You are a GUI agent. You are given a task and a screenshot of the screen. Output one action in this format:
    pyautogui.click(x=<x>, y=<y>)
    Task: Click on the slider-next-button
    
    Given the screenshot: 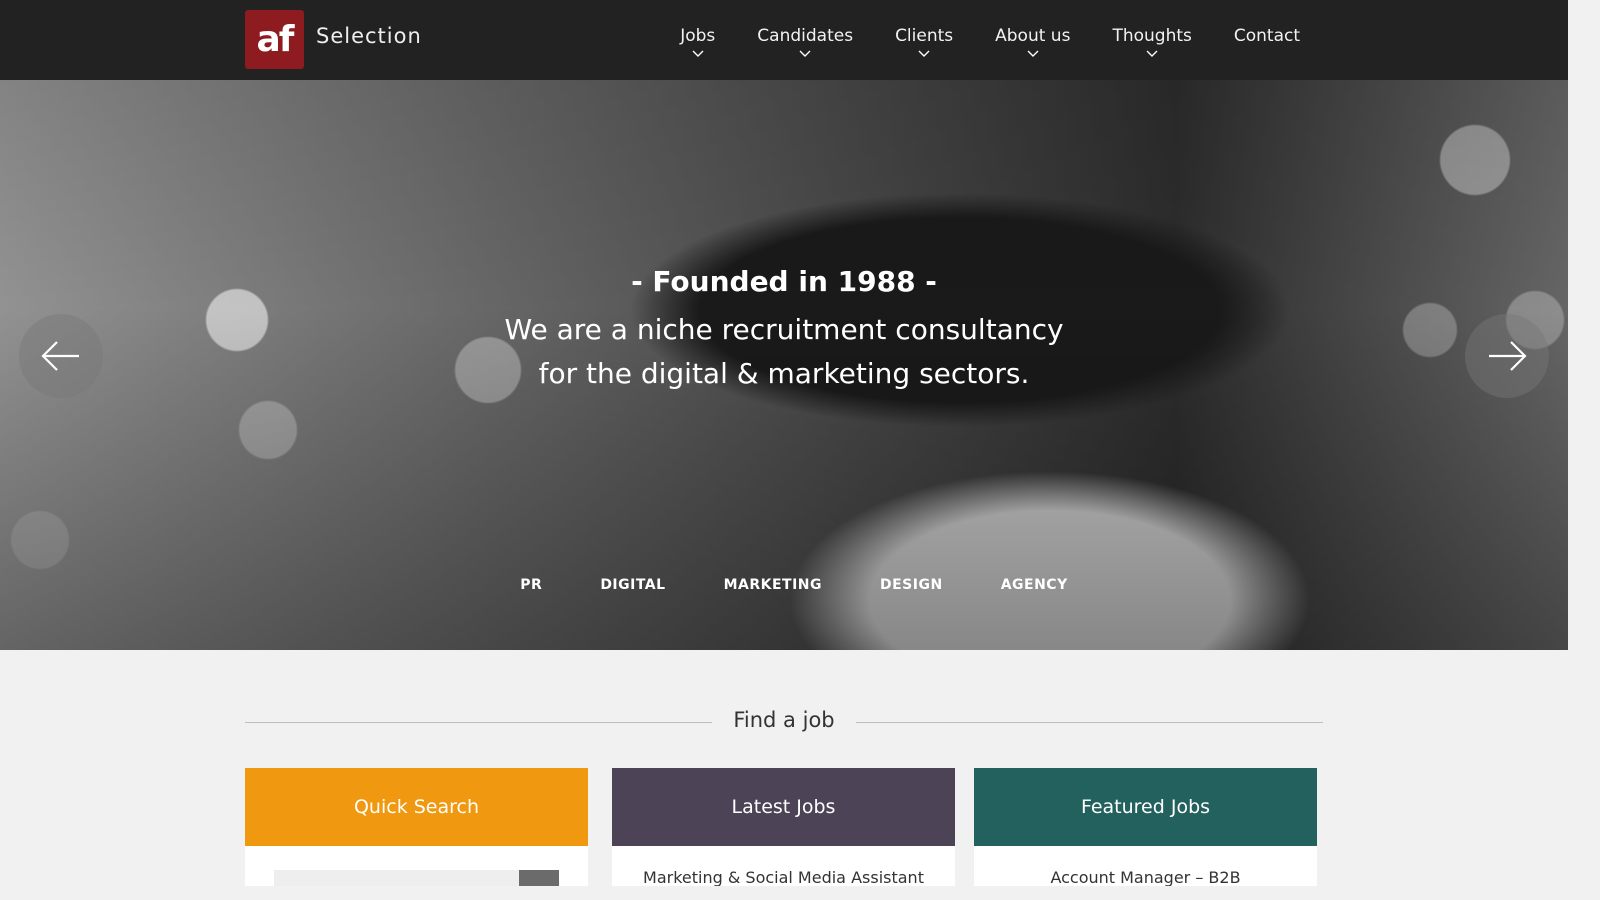 What is the action you would take?
    pyautogui.click(x=1507, y=356)
    